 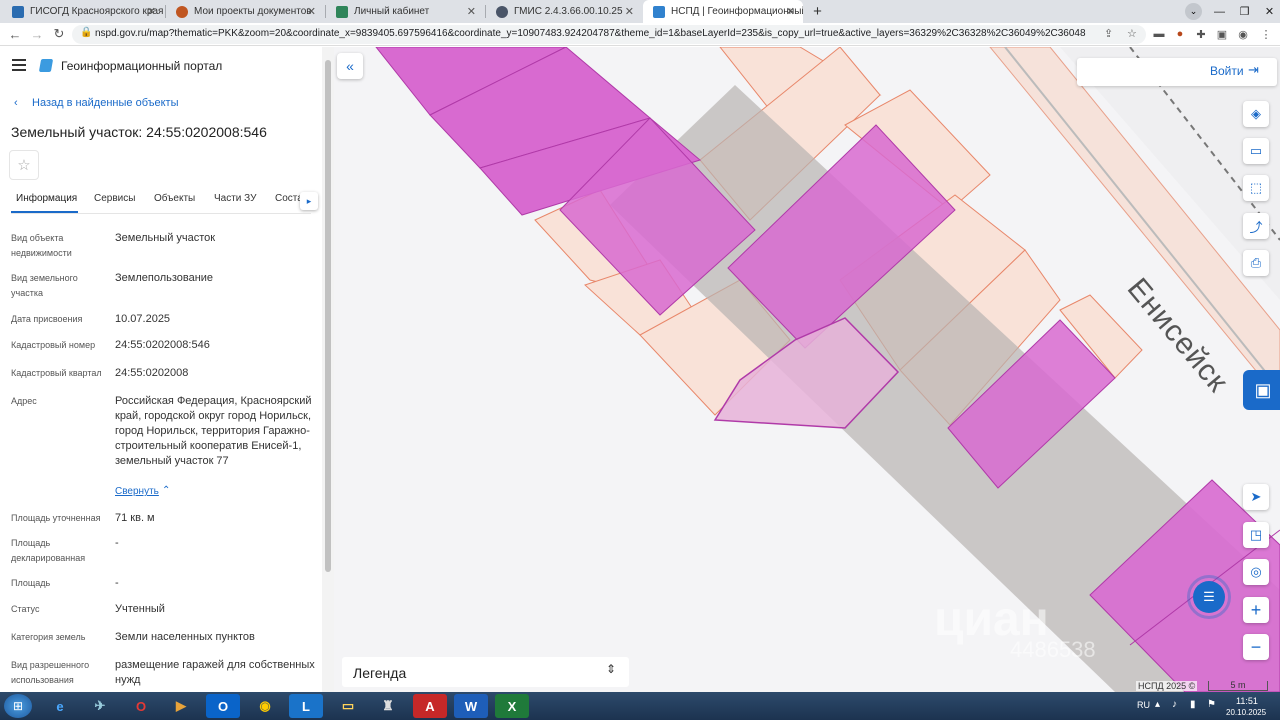 I want to click on back-icon: ←, so click(x=15, y=34).